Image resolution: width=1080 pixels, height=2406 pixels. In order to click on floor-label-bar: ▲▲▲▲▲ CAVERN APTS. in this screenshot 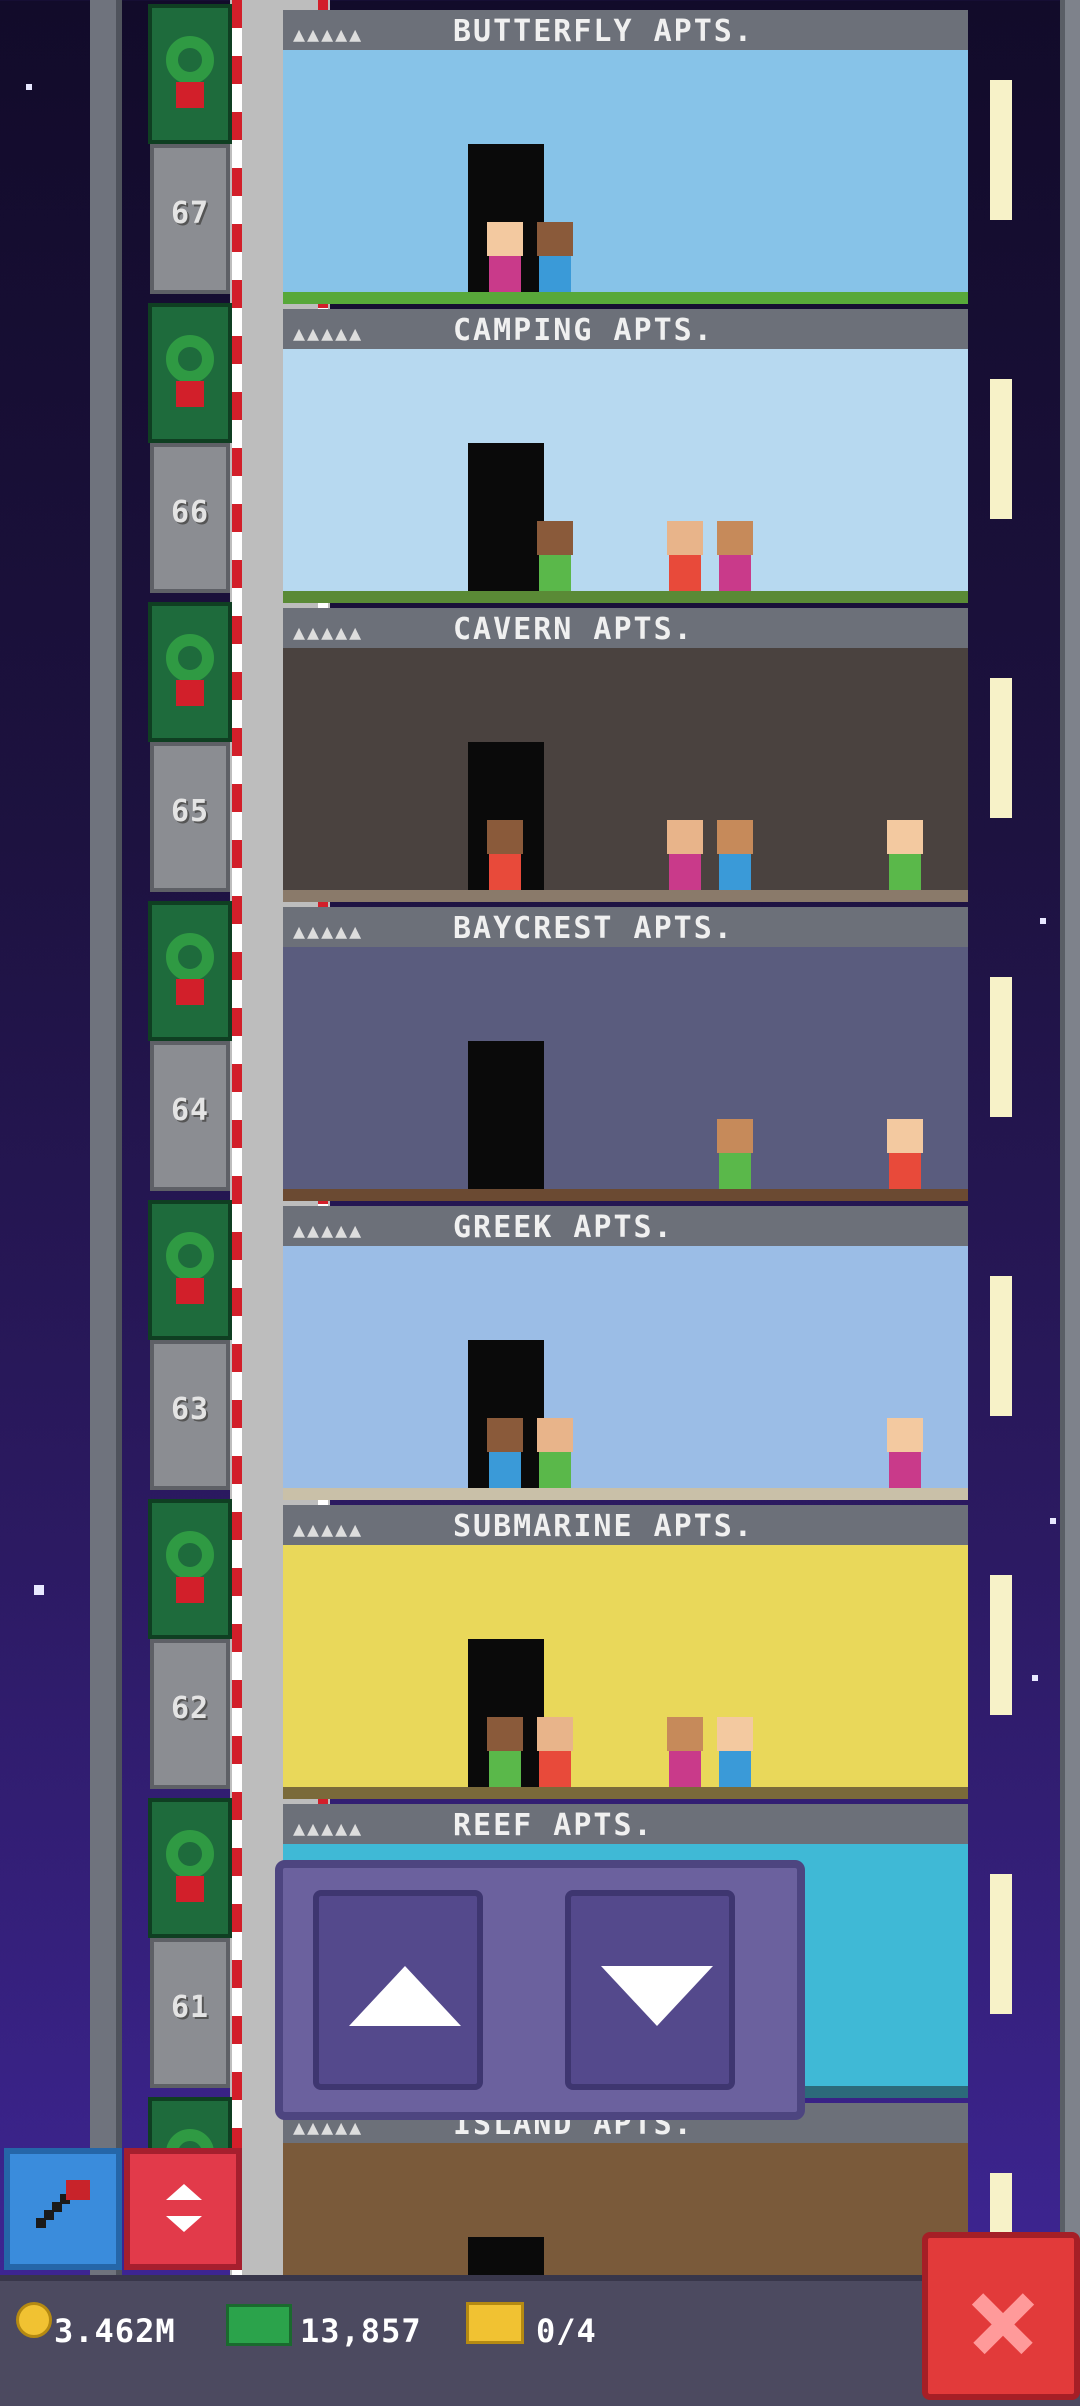, I will do `click(625, 629)`.